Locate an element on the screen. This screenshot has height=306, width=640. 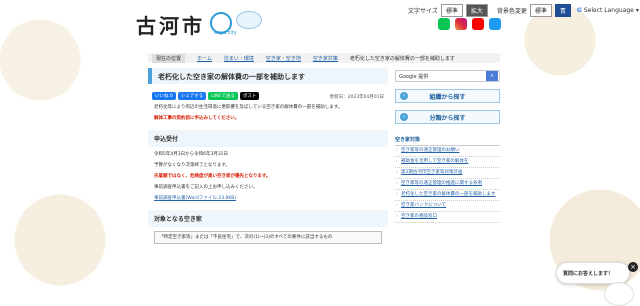
sidebar-item: 空き家等の適正管理のお願い is located at coordinates (447, 151).